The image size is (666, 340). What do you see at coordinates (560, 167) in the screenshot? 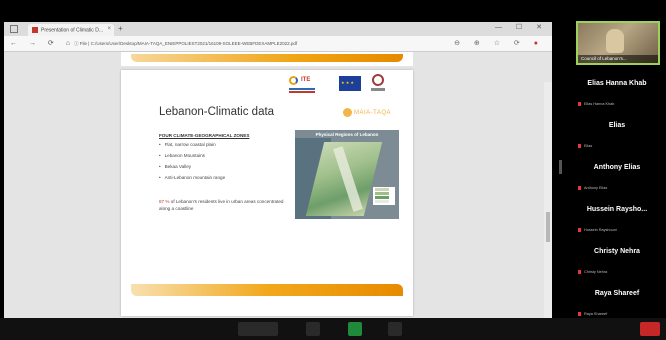
I see `panel-resize-handle` at bounding box center [560, 167].